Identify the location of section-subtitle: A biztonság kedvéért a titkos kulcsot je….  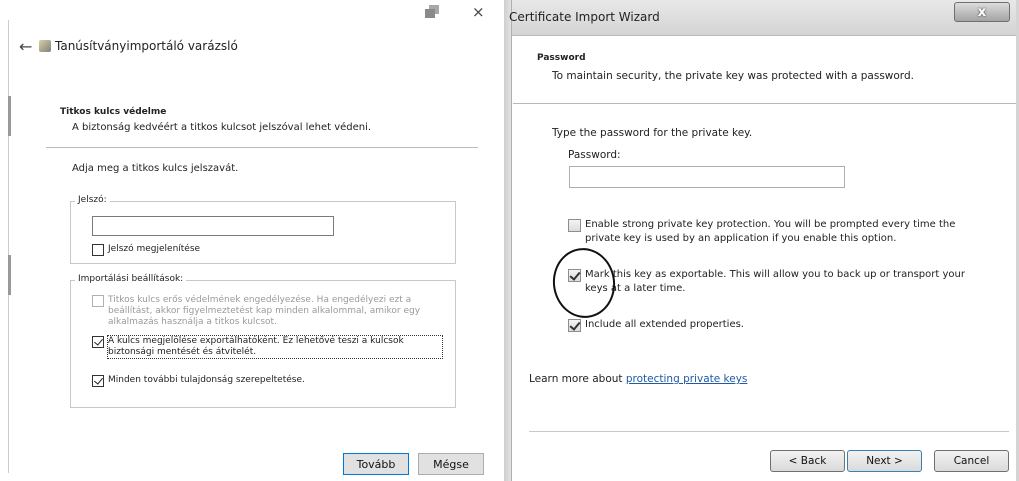
(222, 127).